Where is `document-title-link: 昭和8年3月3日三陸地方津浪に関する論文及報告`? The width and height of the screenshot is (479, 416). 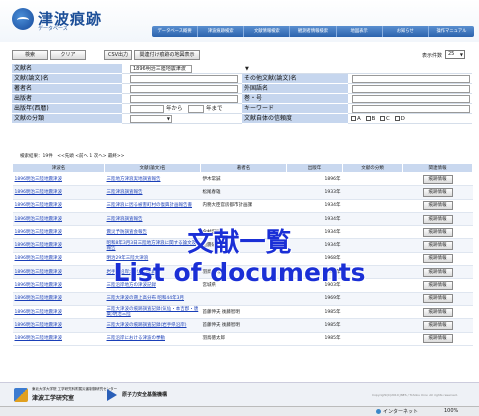
document-title-link: 昭和8年3月3日三陸地方津浪に関する論文及報告 is located at coordinates (152, 246).